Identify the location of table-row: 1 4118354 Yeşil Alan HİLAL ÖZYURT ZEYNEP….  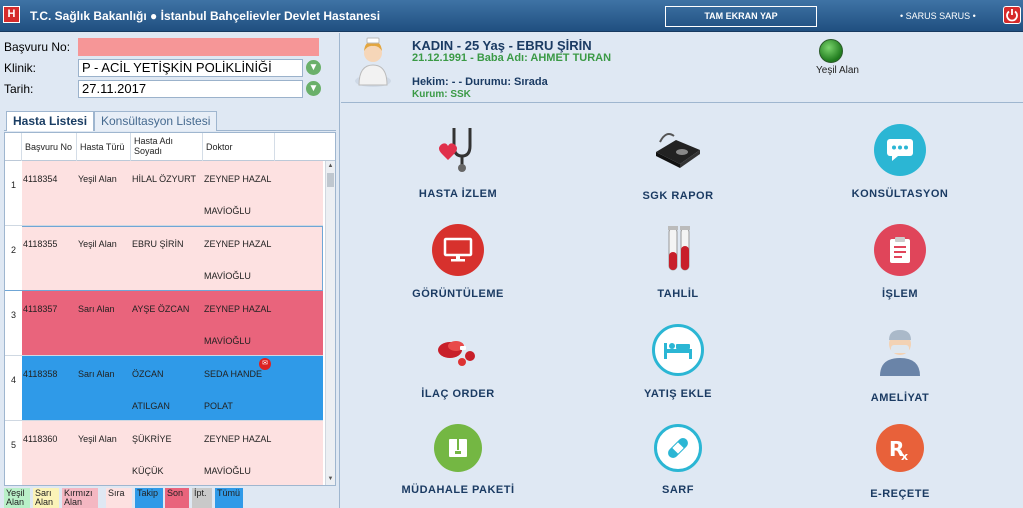
(164, 193).